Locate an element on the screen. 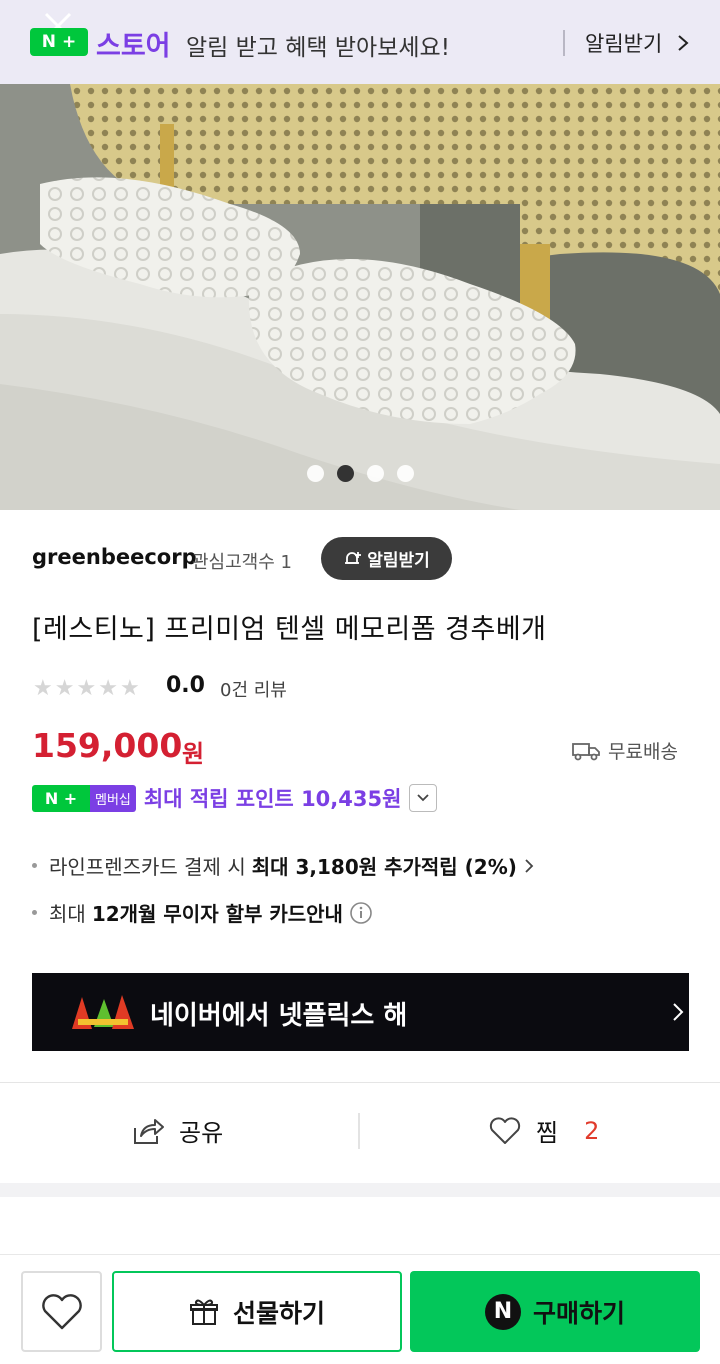  share-button: 공유 is located at coordinates (177, 1130).